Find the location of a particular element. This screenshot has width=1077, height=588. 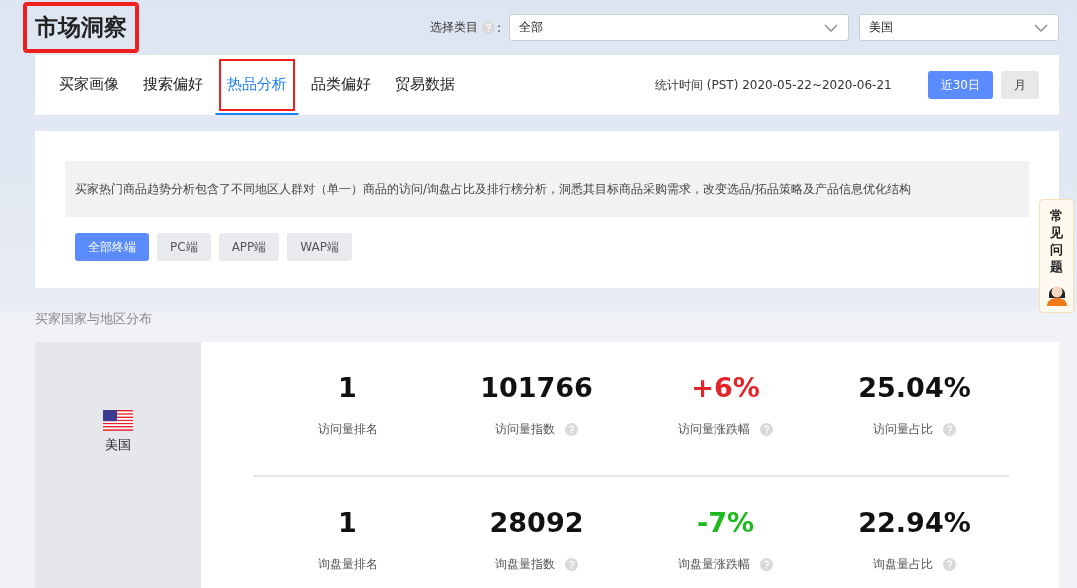

region-name: 美国 is located at coordinates (118, 445).